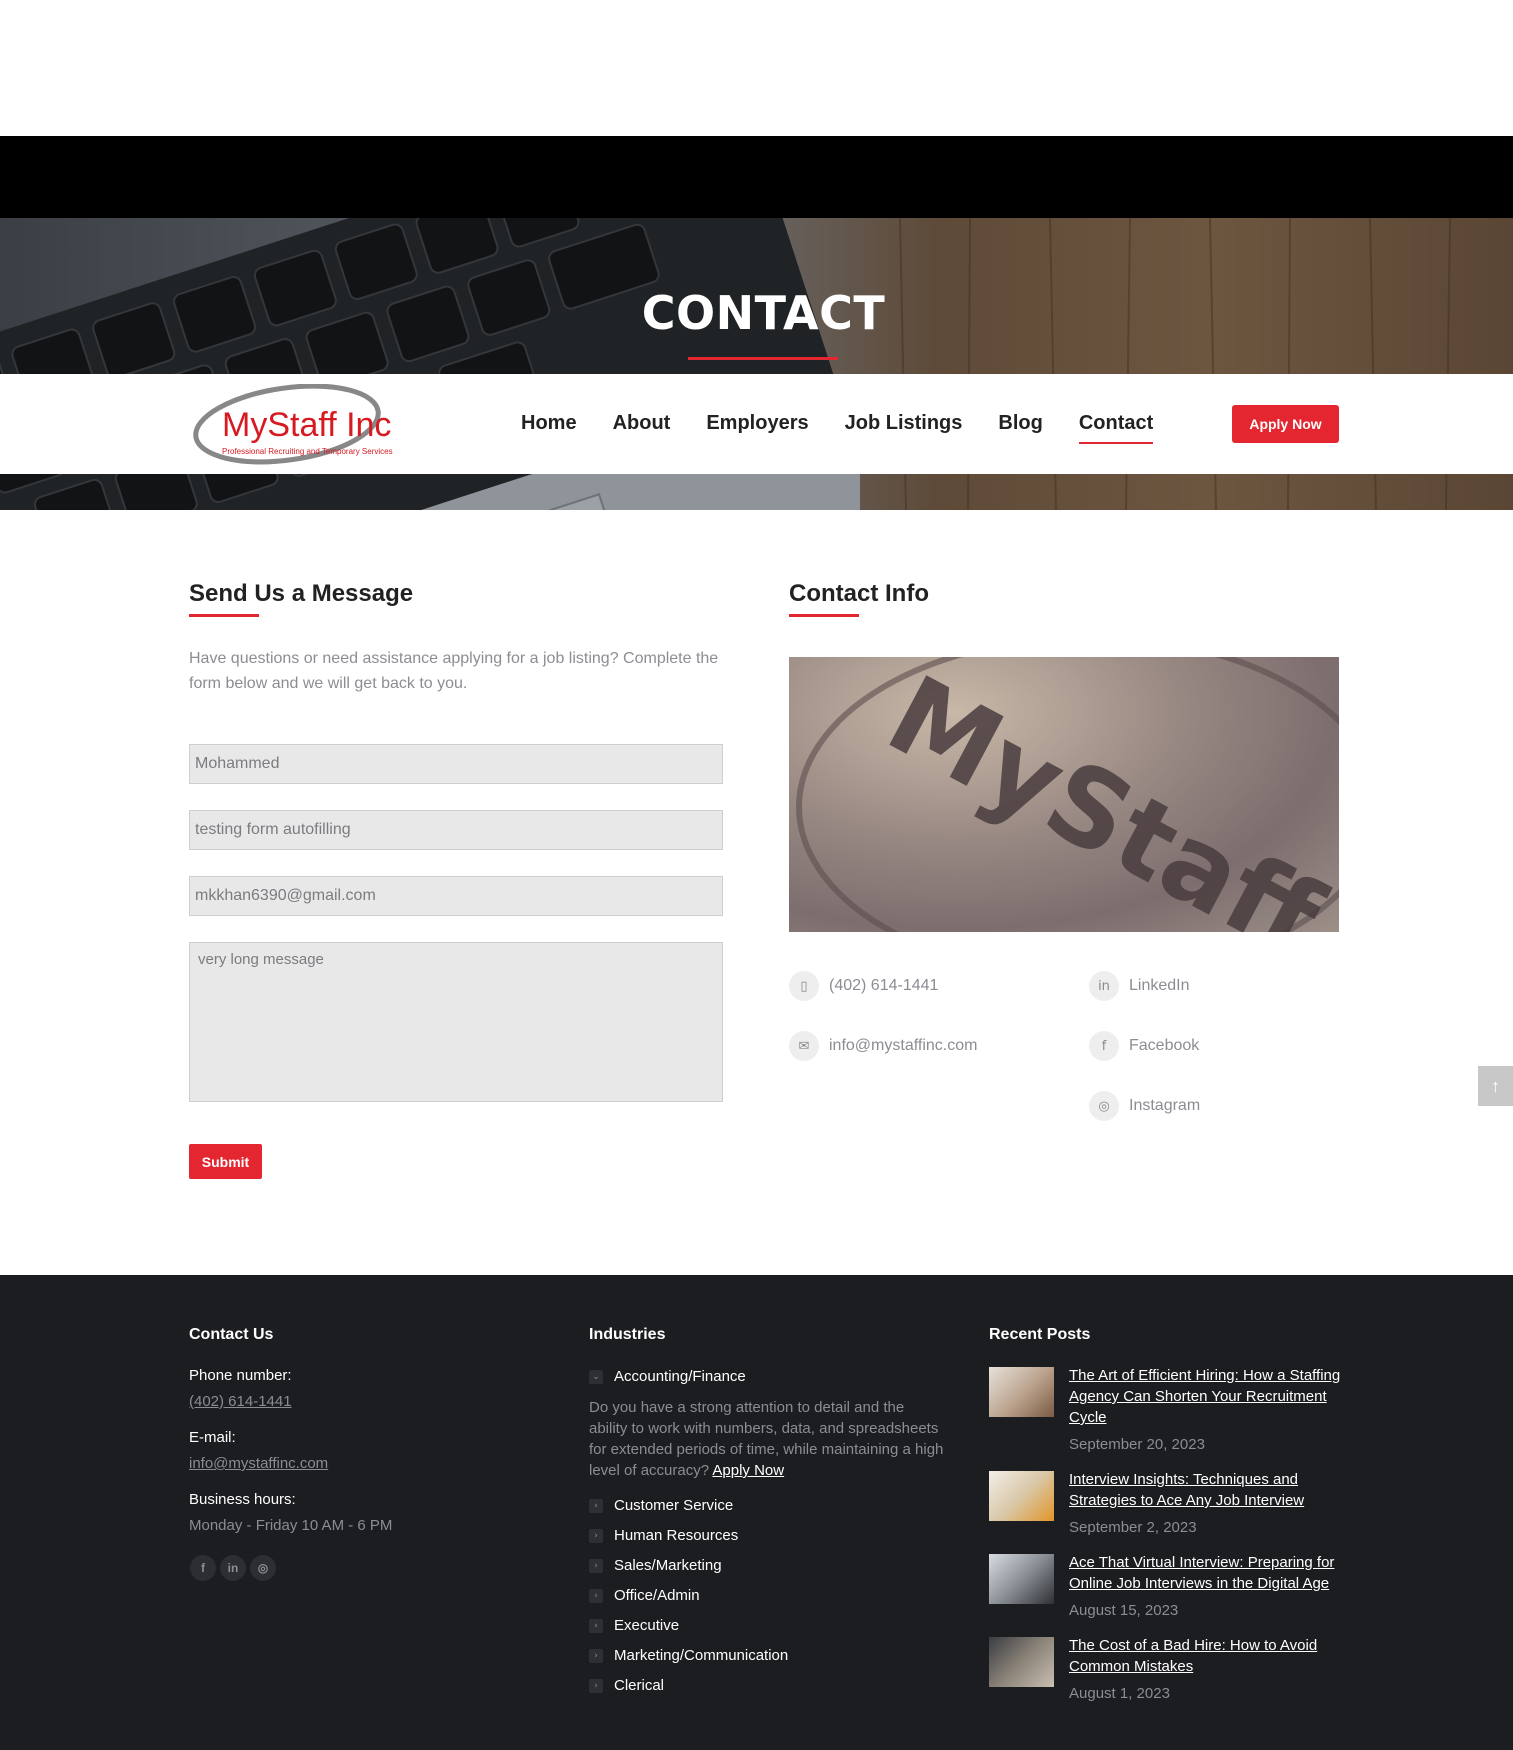 The height and width of the screenshot is (1750, 1513). Describe the element at coordinates (224, 615) in the screenshot. I see `form-heading-underline` at that location.